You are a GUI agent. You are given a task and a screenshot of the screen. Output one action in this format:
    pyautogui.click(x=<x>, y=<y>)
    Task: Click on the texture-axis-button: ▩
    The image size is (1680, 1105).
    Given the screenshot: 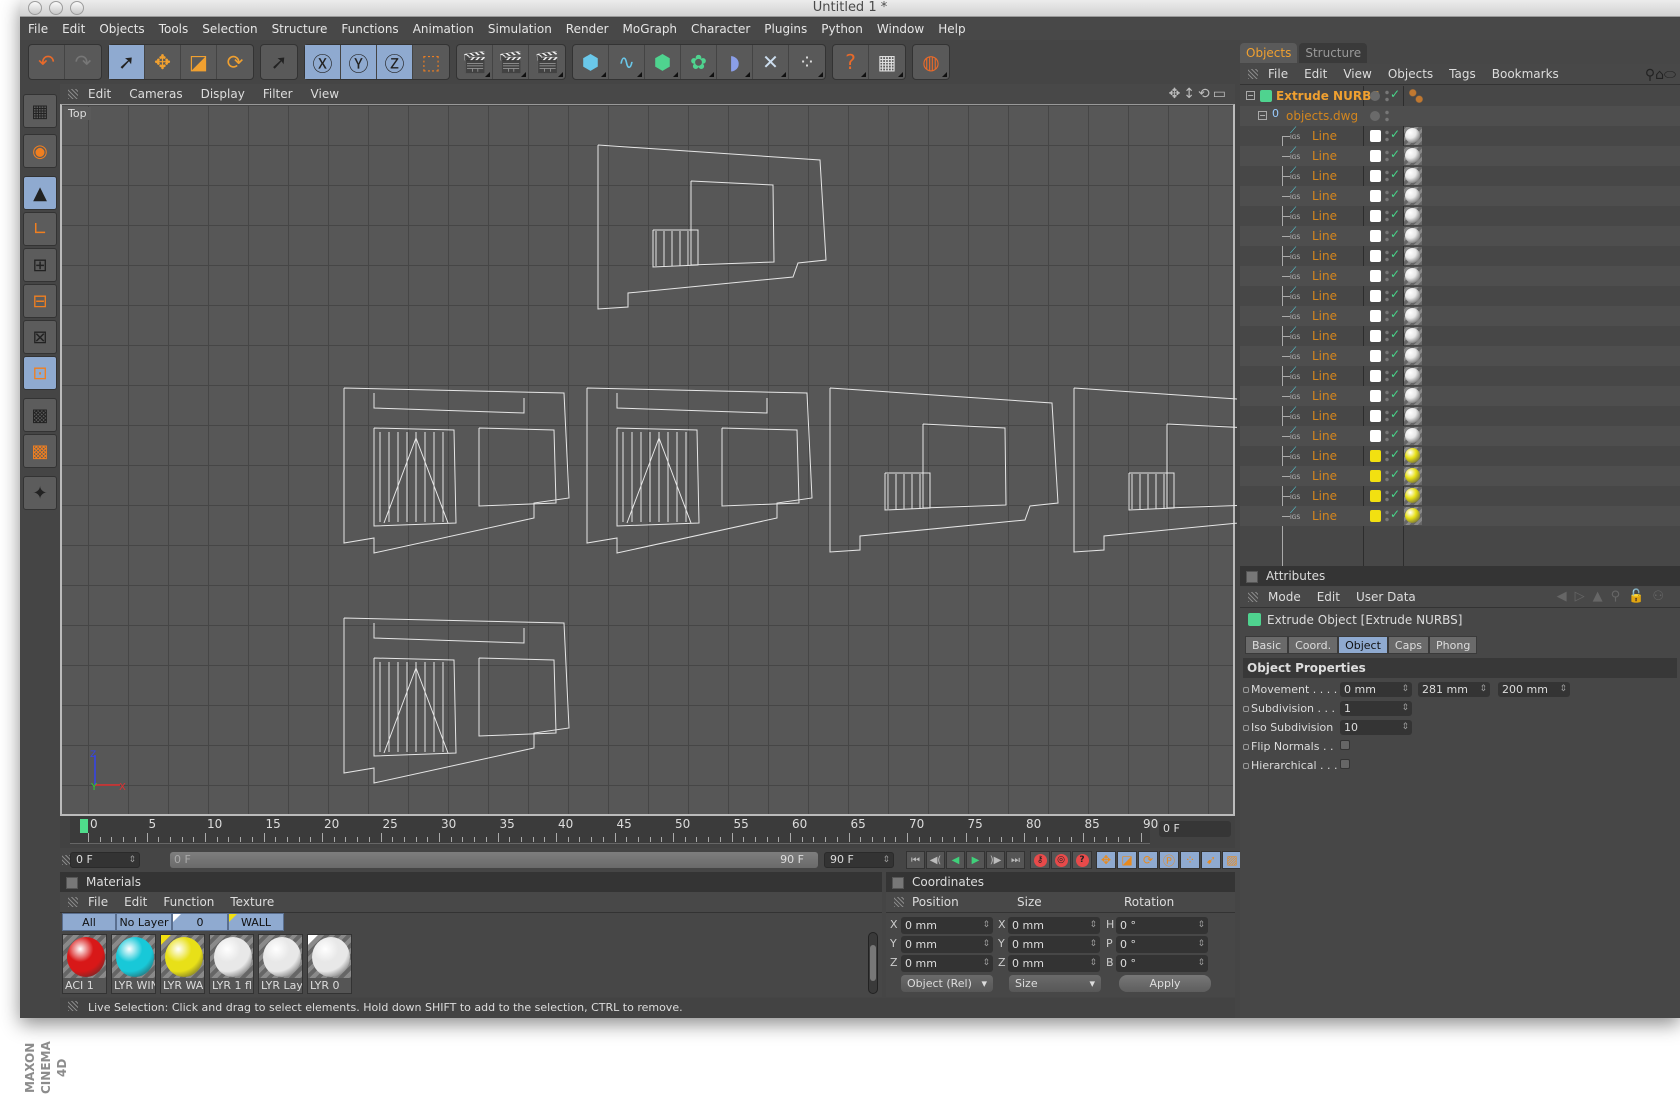 What is the action you would take?
    pyautogui.click(x=40, y=451)
    